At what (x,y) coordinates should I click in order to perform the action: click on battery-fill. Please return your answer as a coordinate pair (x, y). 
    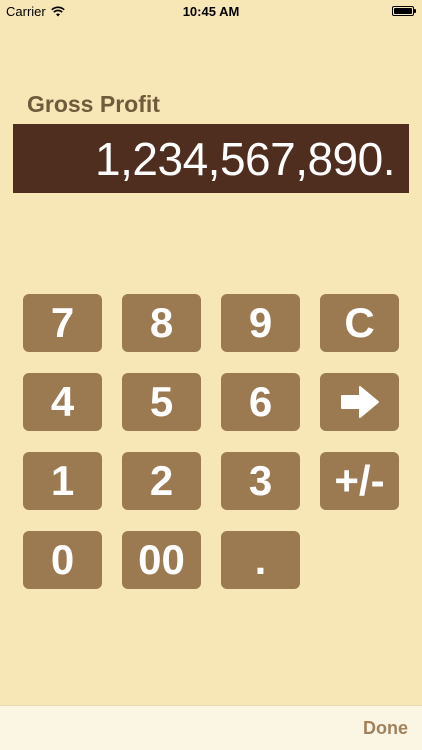
    Looking at the image, I should click on (403, 11).